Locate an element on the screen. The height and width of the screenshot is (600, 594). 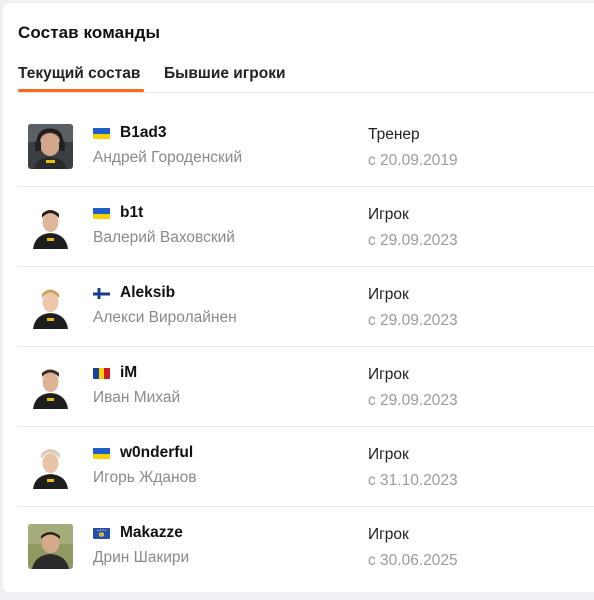
player-full-name: Валерий Ваховский is located at coordinates (164, 237).